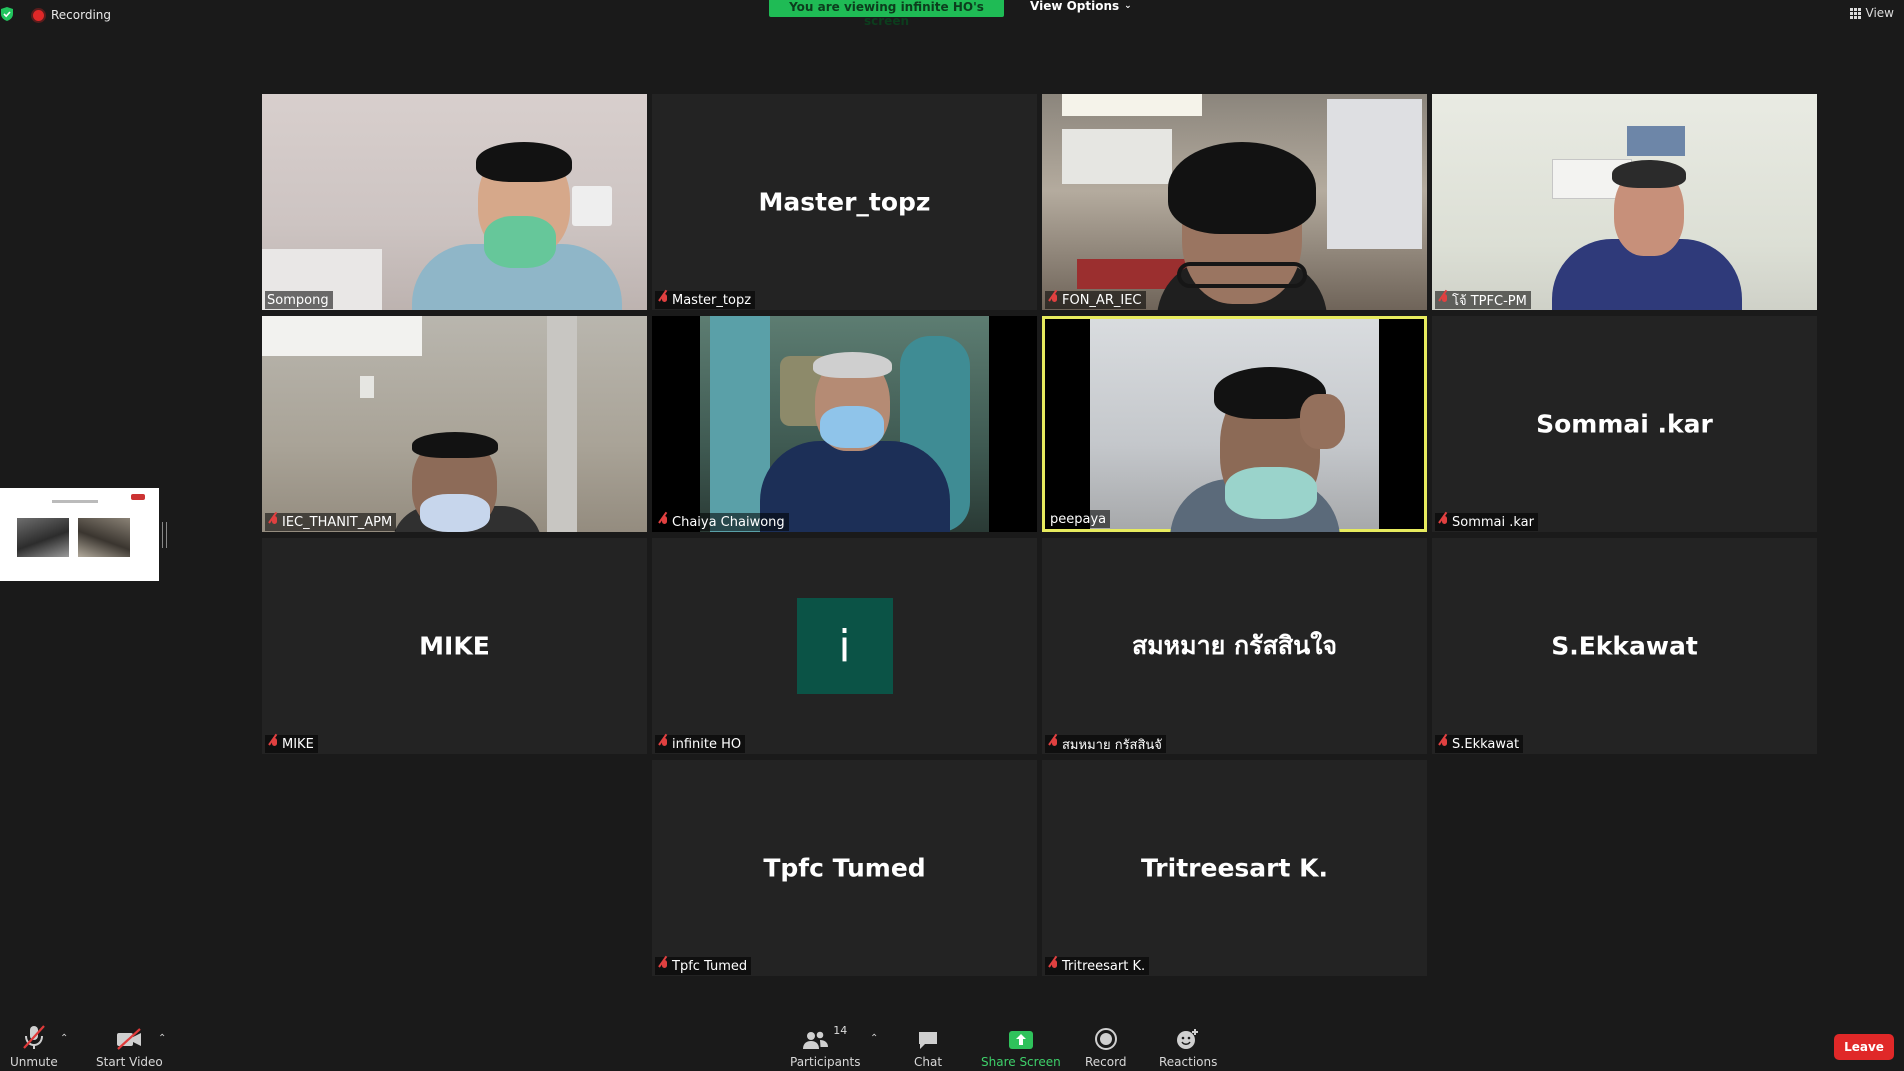  I want to click on record-button: Record, so click(1105, 1046).